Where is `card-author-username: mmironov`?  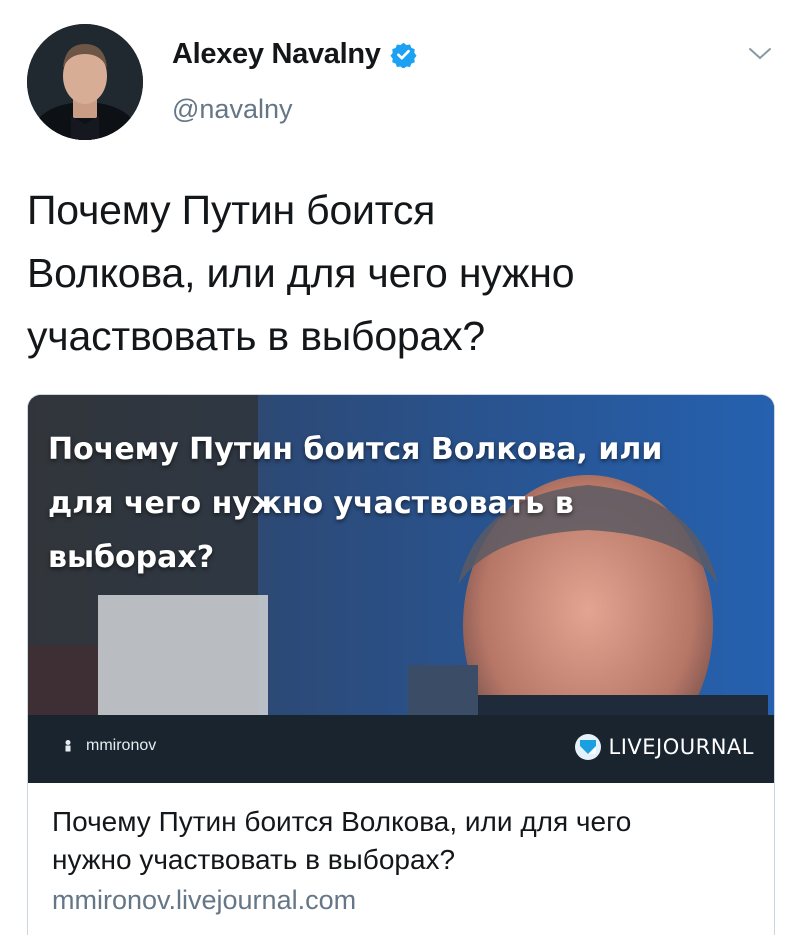 card-author-username: mmironov is located at coordinates (121, 745).